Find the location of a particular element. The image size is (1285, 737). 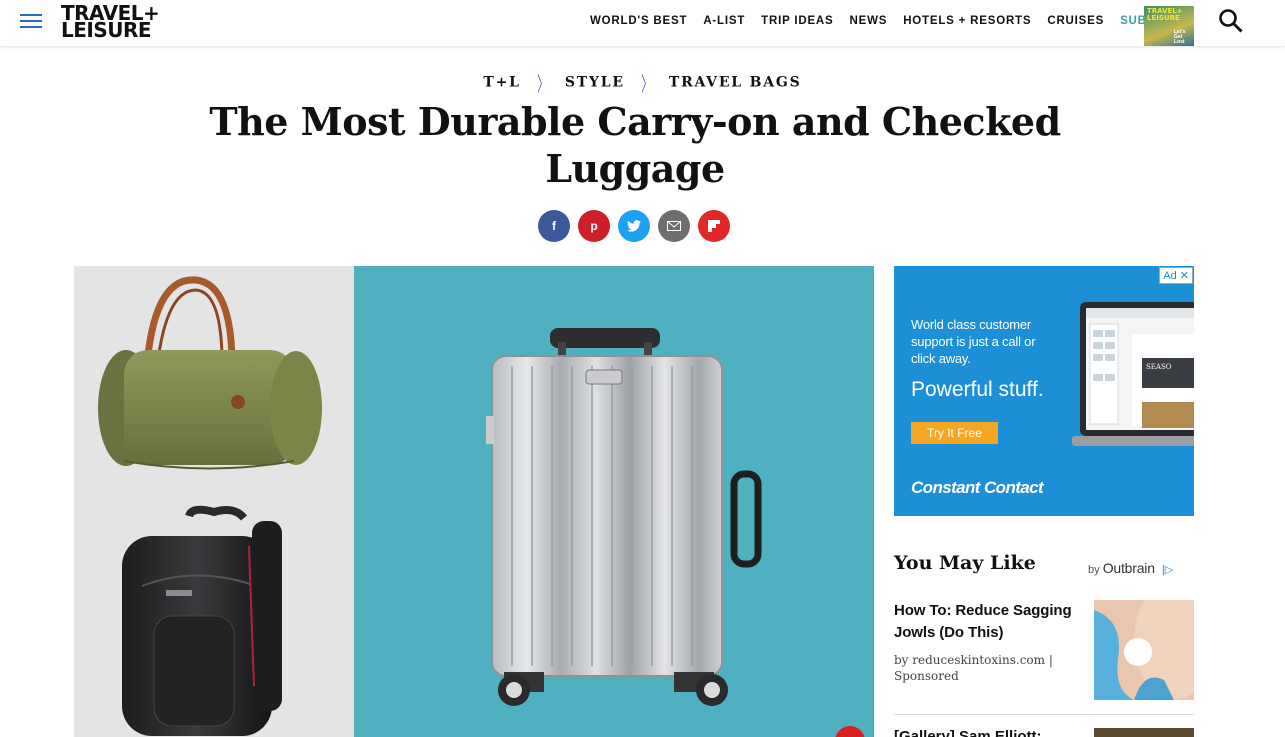

aluminum-suitcase-illustration is located at coordinates (624, 517).